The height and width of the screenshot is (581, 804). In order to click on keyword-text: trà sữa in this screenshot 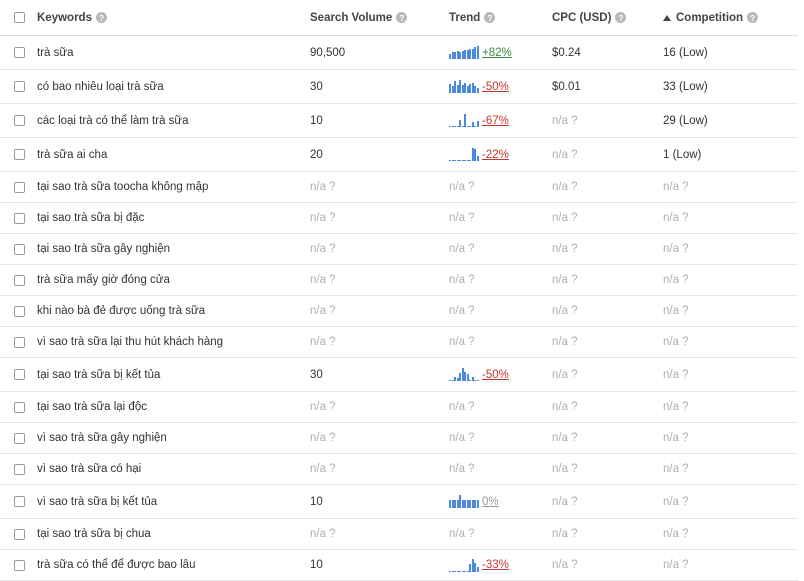, I will do `click(55, 53)`.